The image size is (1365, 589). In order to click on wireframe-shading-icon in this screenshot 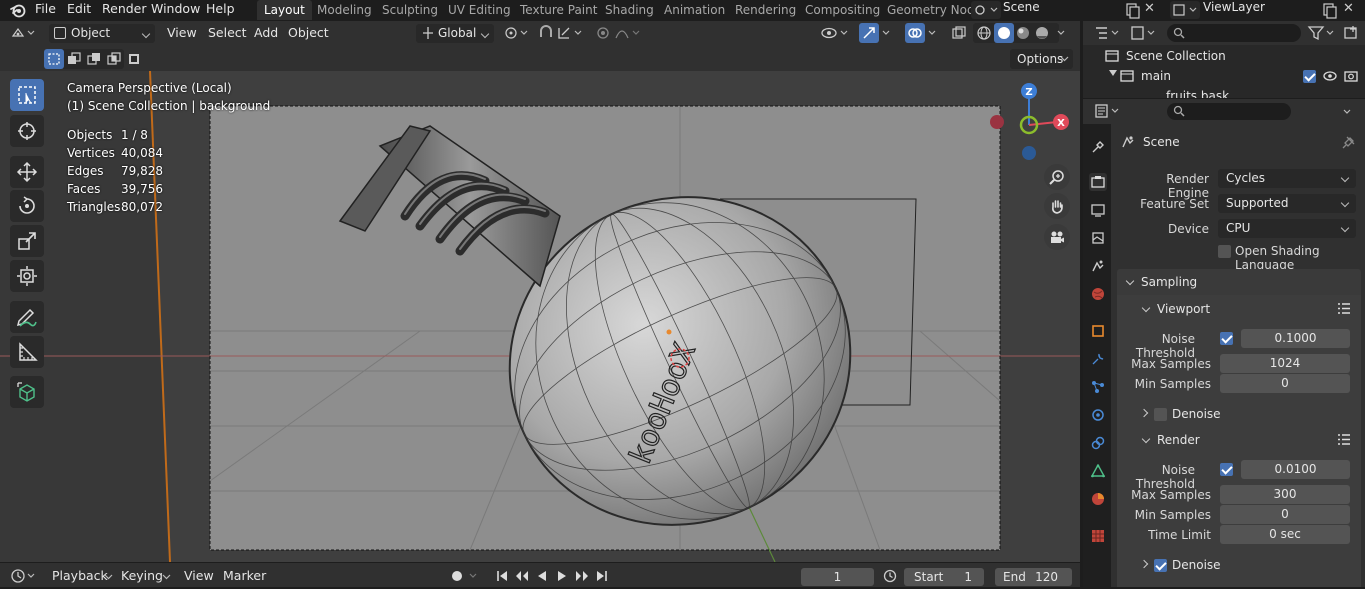, I will do `click(984, 33)`.